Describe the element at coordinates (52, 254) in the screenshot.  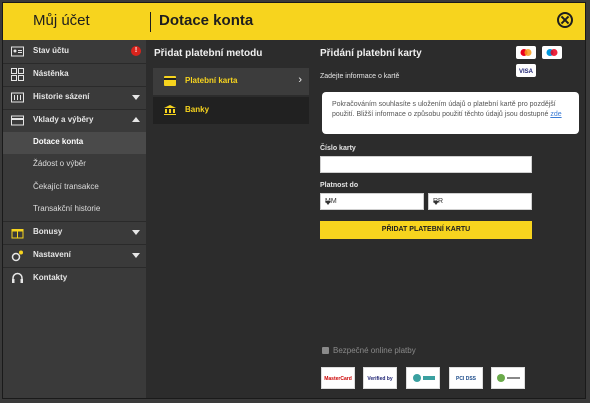
I see `sidebar-item-label: Nastavení` at that location.